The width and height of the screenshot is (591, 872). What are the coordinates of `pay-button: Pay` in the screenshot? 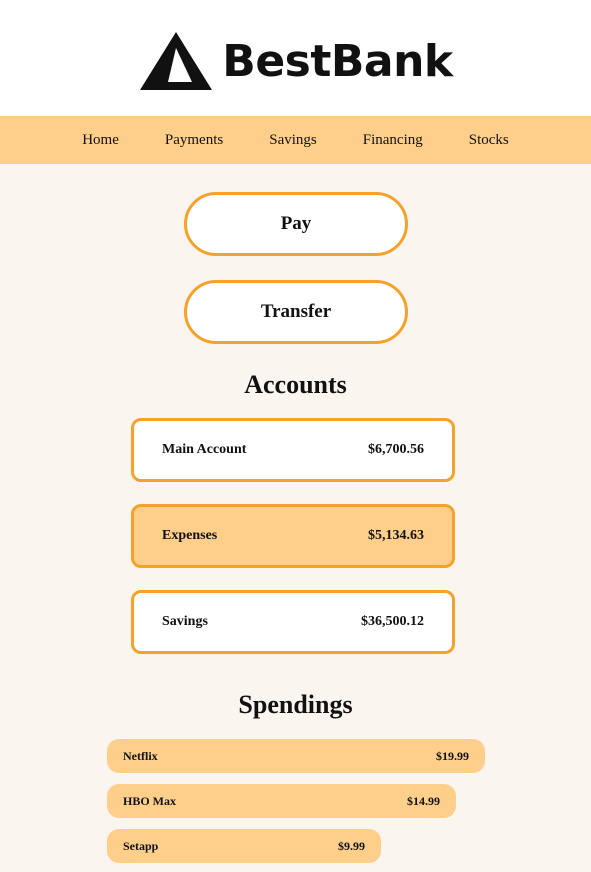 It's located at (296, 224).